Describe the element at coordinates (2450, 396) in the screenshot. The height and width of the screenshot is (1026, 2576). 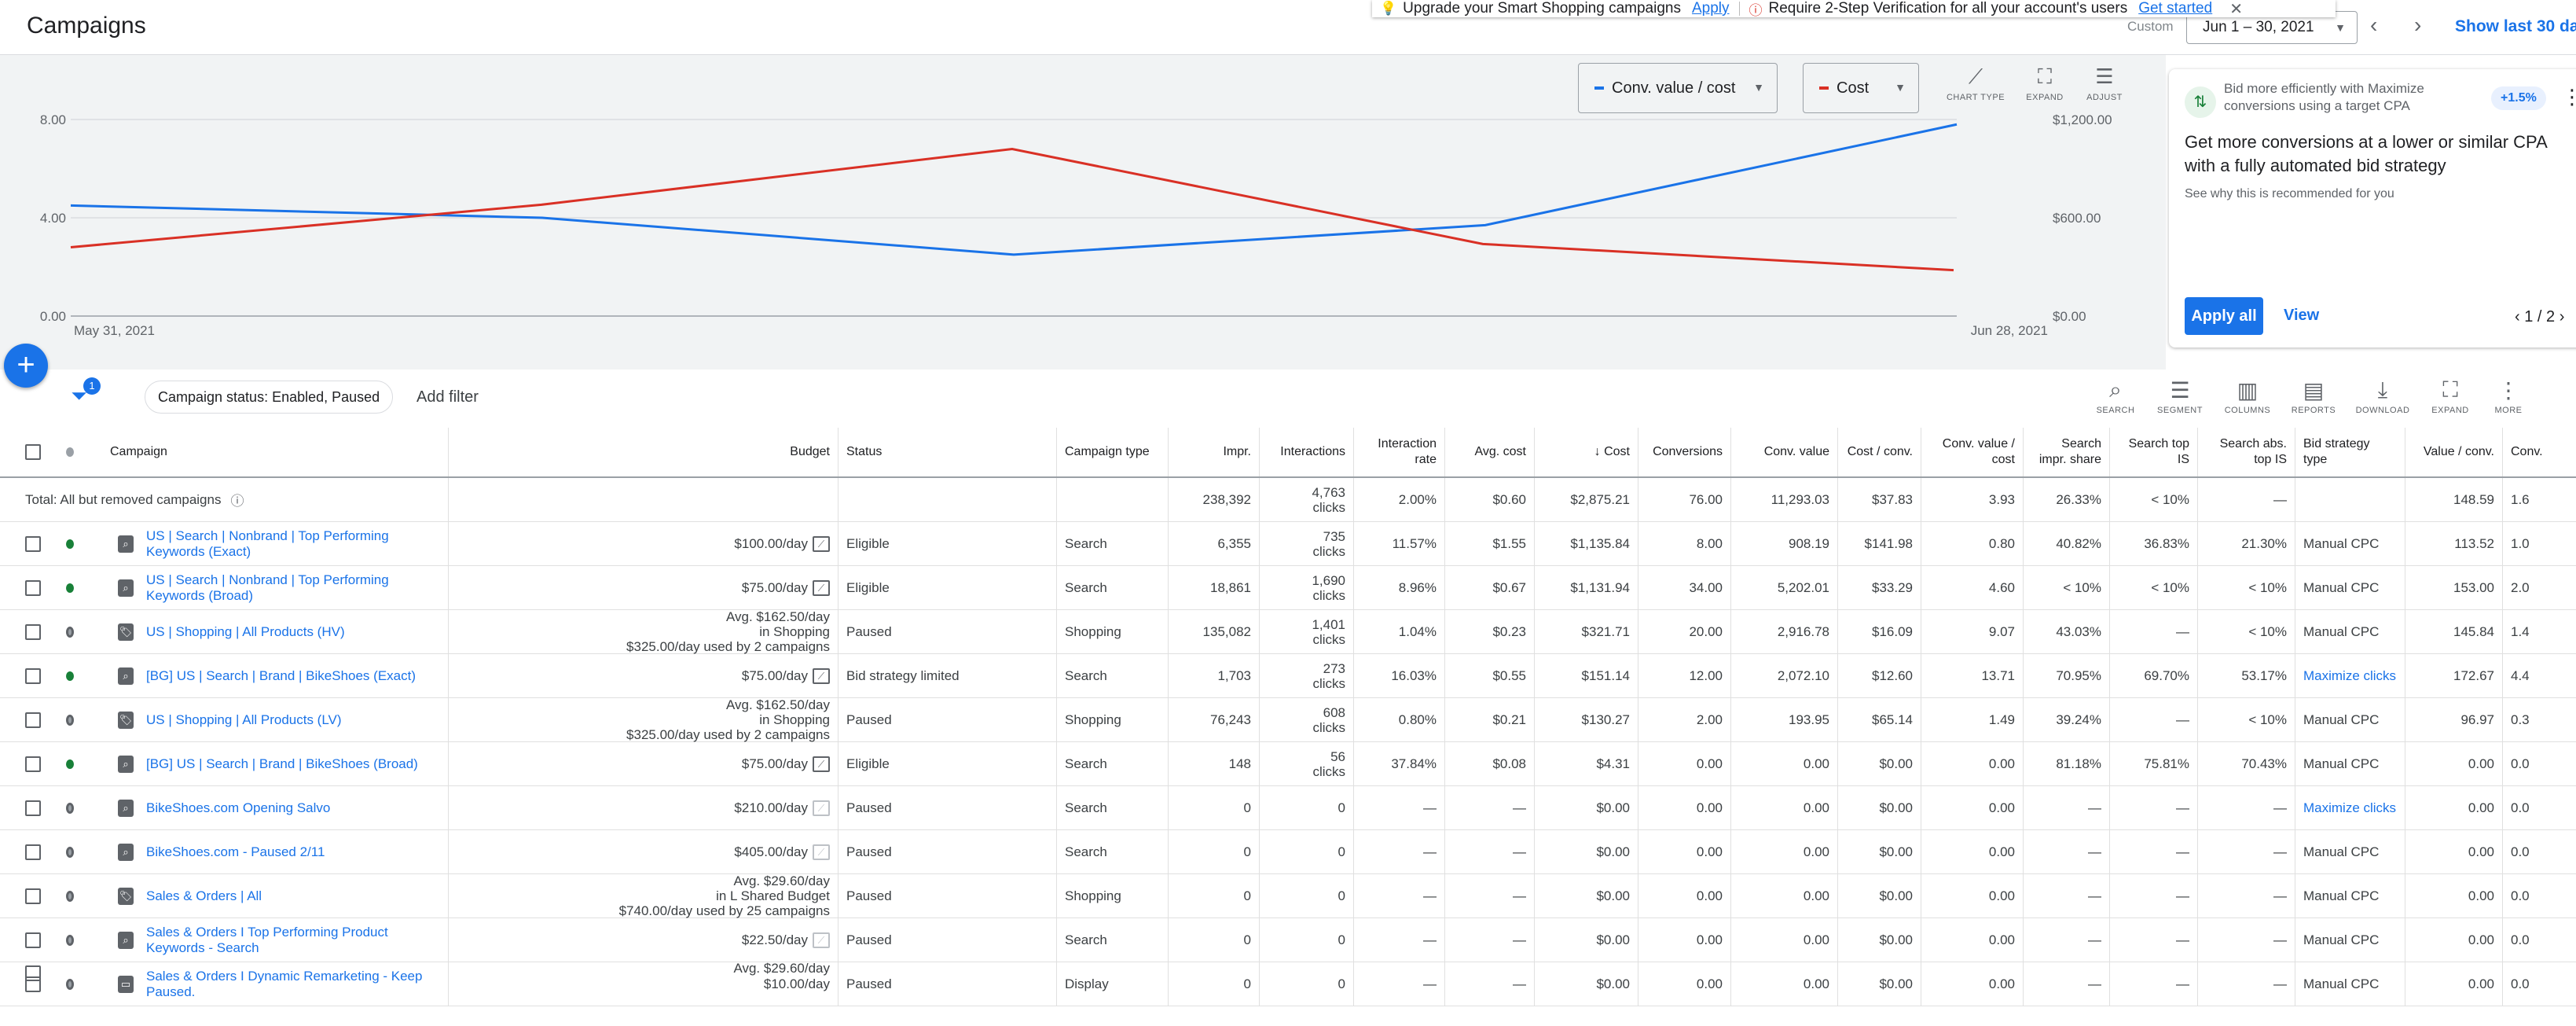
I see `table-expand-button: ⛶ EXPAND` at that location.